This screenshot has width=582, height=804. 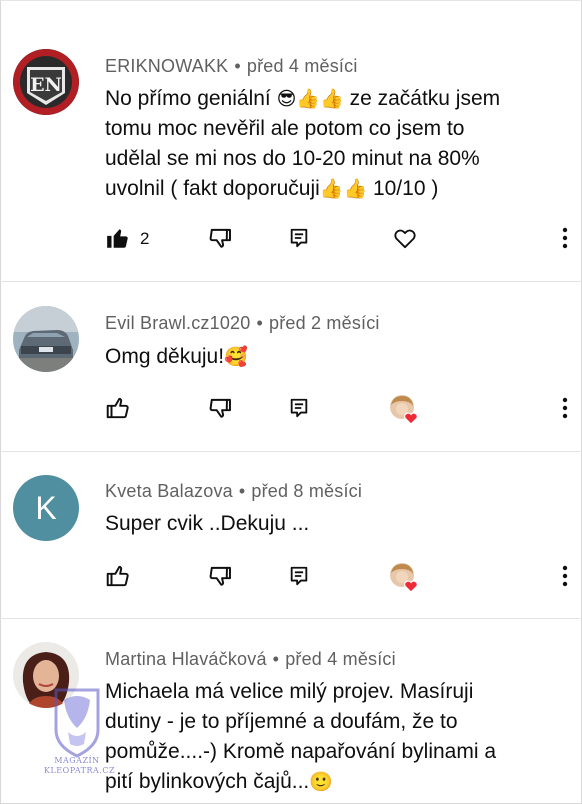 What do you see at coordinates (46, 85) in the screenshot?
I see `avatar-initials: EN` at bounding box center [46, 85].